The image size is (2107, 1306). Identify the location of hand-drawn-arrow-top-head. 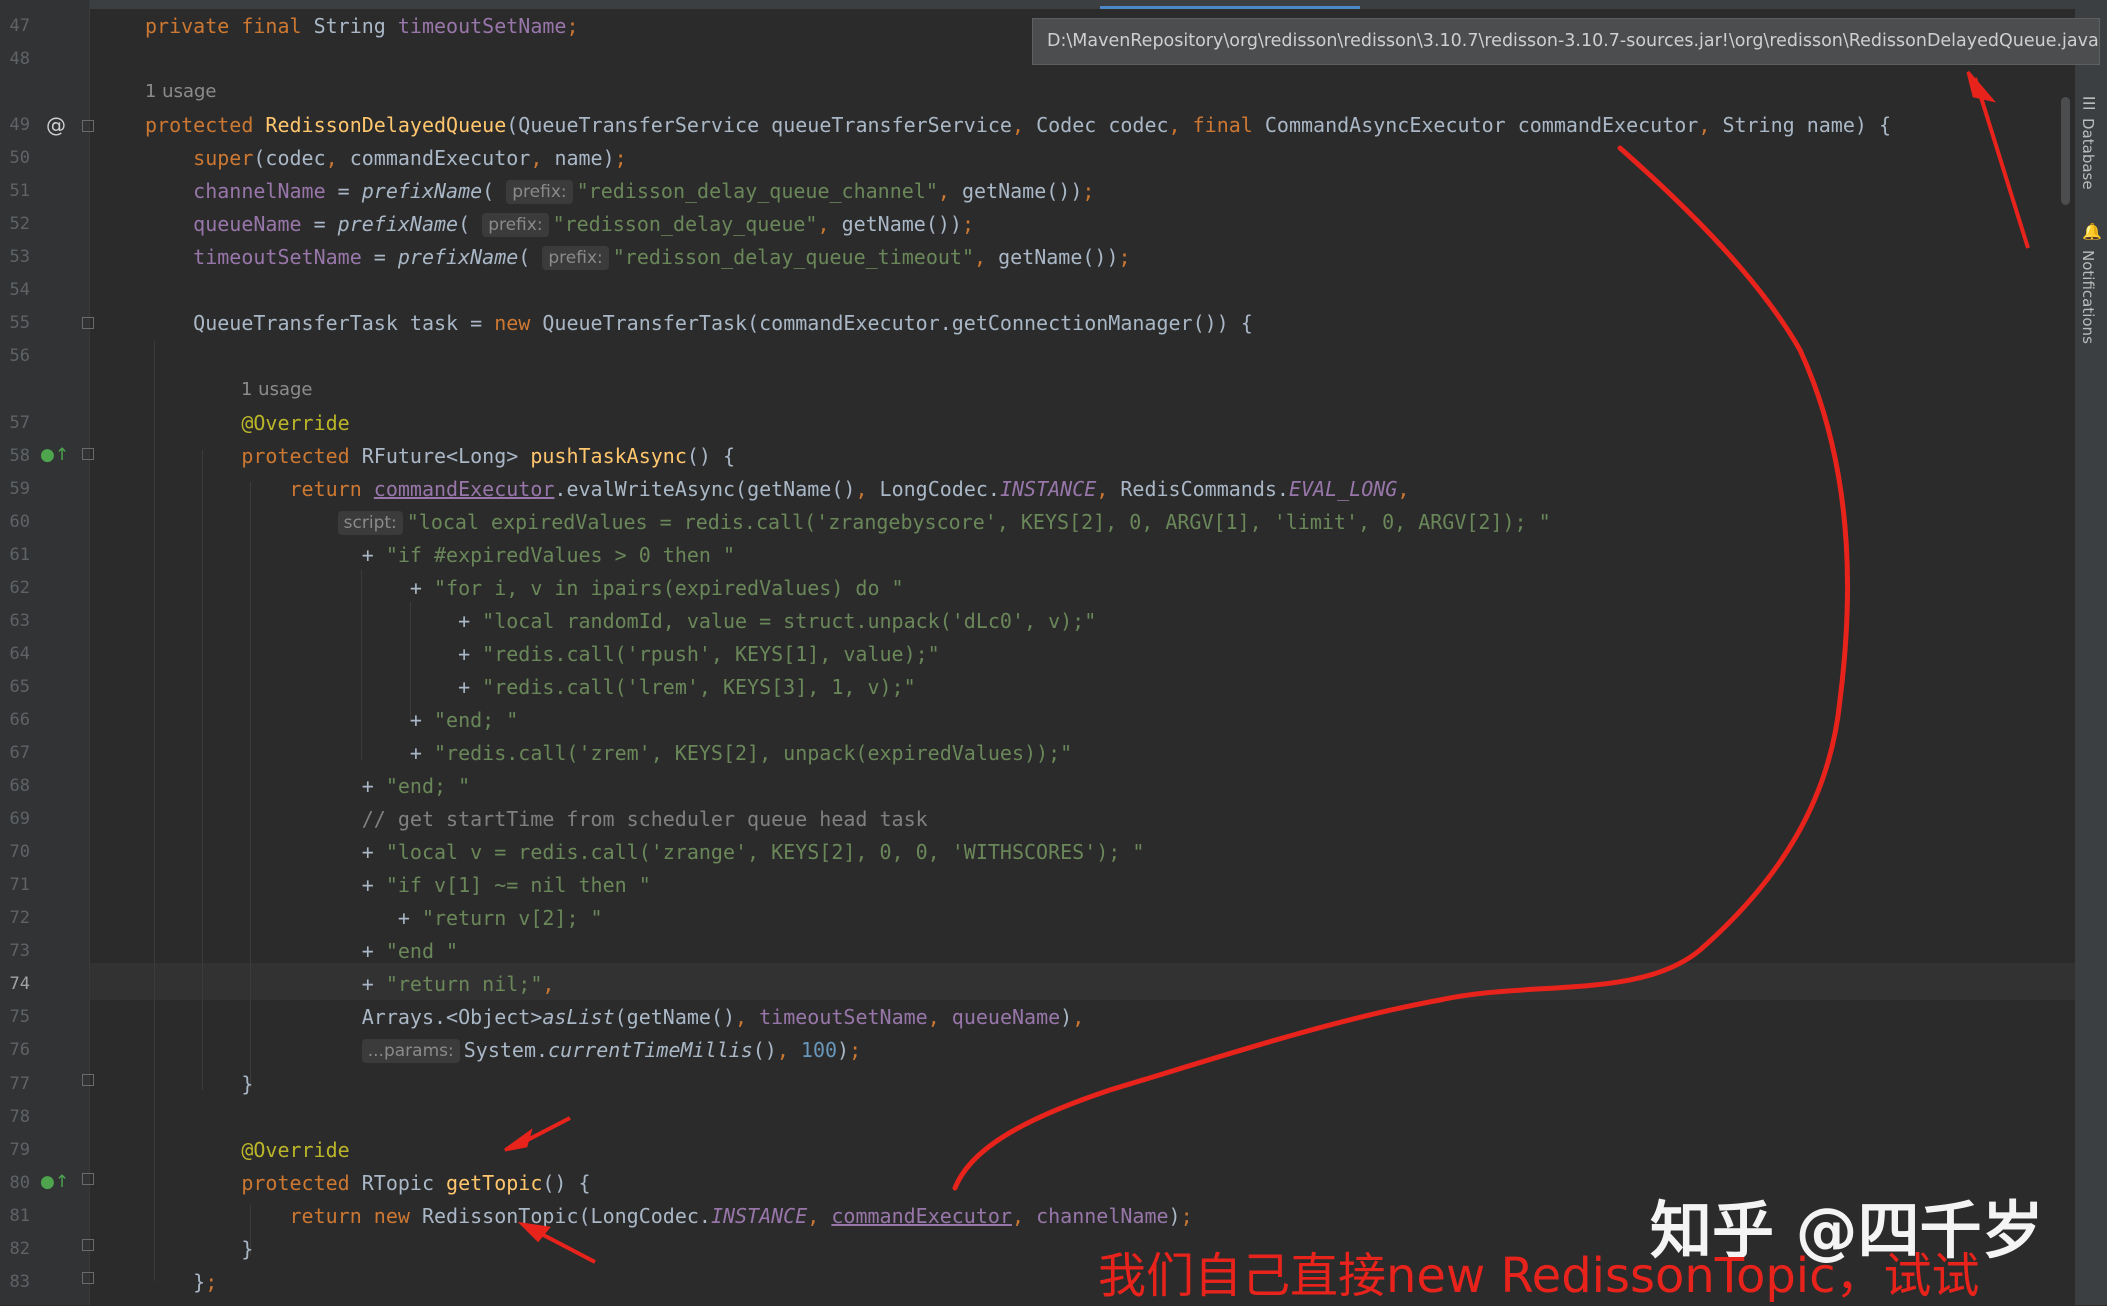
(1981, 87).